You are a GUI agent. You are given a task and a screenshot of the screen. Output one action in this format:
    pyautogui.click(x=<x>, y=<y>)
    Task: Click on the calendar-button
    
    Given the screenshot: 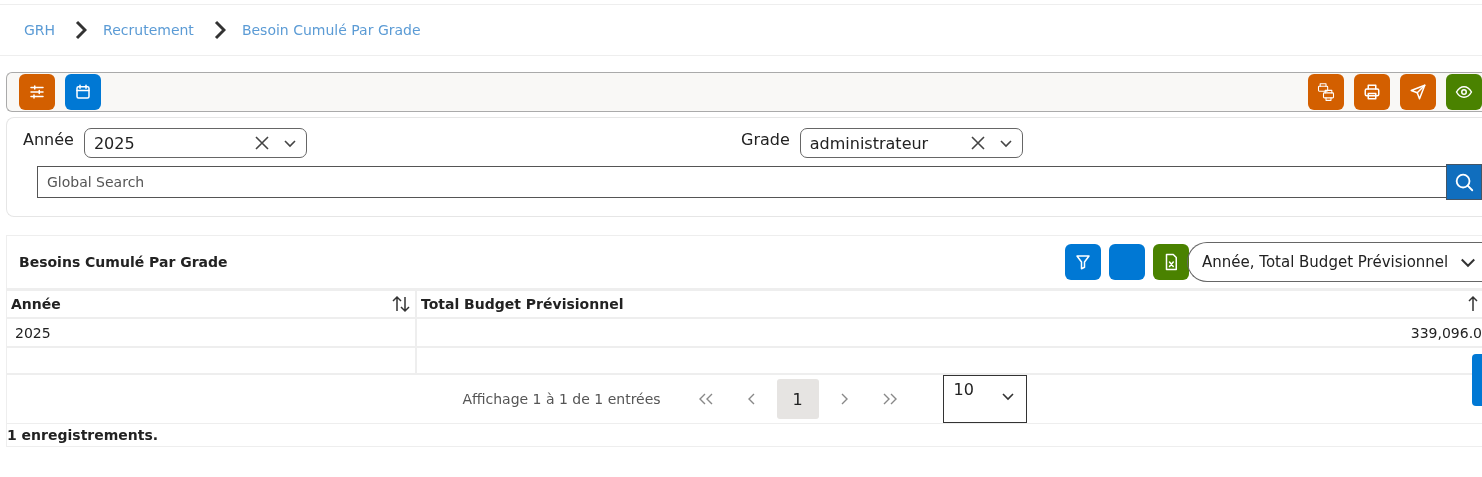 What is the action you would take?
    pyautogui.click(x=83, y=92)
    